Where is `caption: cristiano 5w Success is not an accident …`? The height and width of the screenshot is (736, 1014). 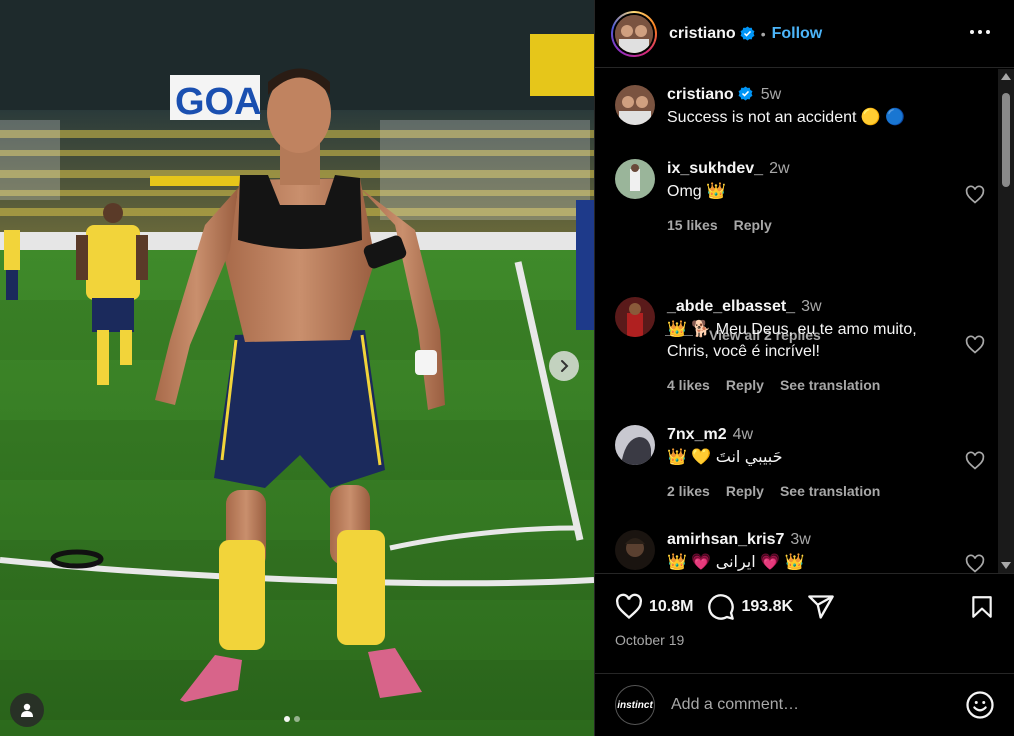
caption: cristiano 5w Success is not an accident … is located at coordinates (800, 107).